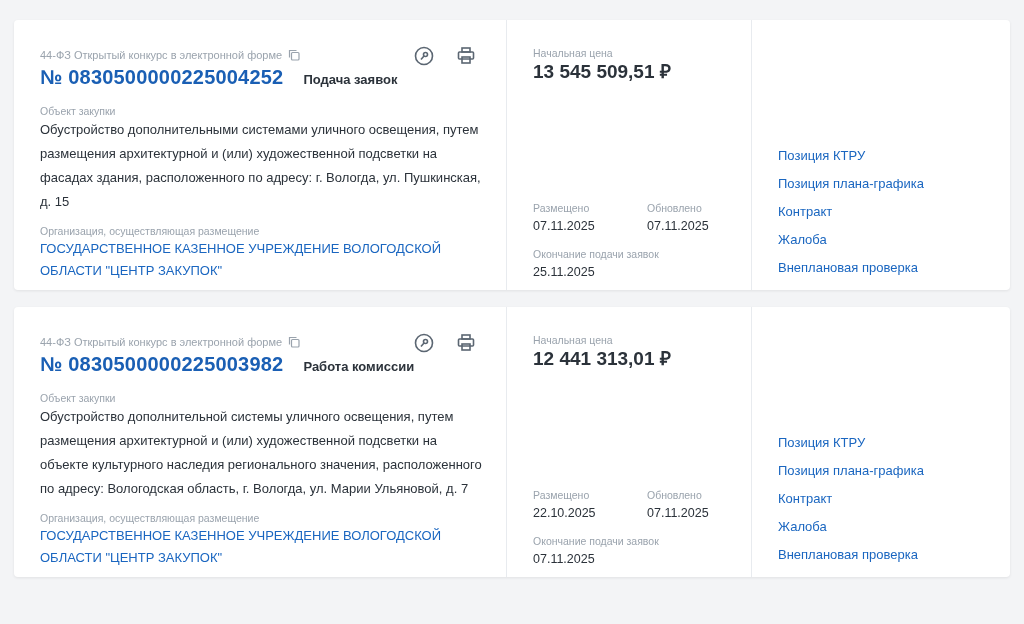 This screenshot has width=1024, height=624. What do you see at coordinates (564, 226) in the screenshot?
I see `posted-date: 07.11.2025` at bounding box center [564, 226].